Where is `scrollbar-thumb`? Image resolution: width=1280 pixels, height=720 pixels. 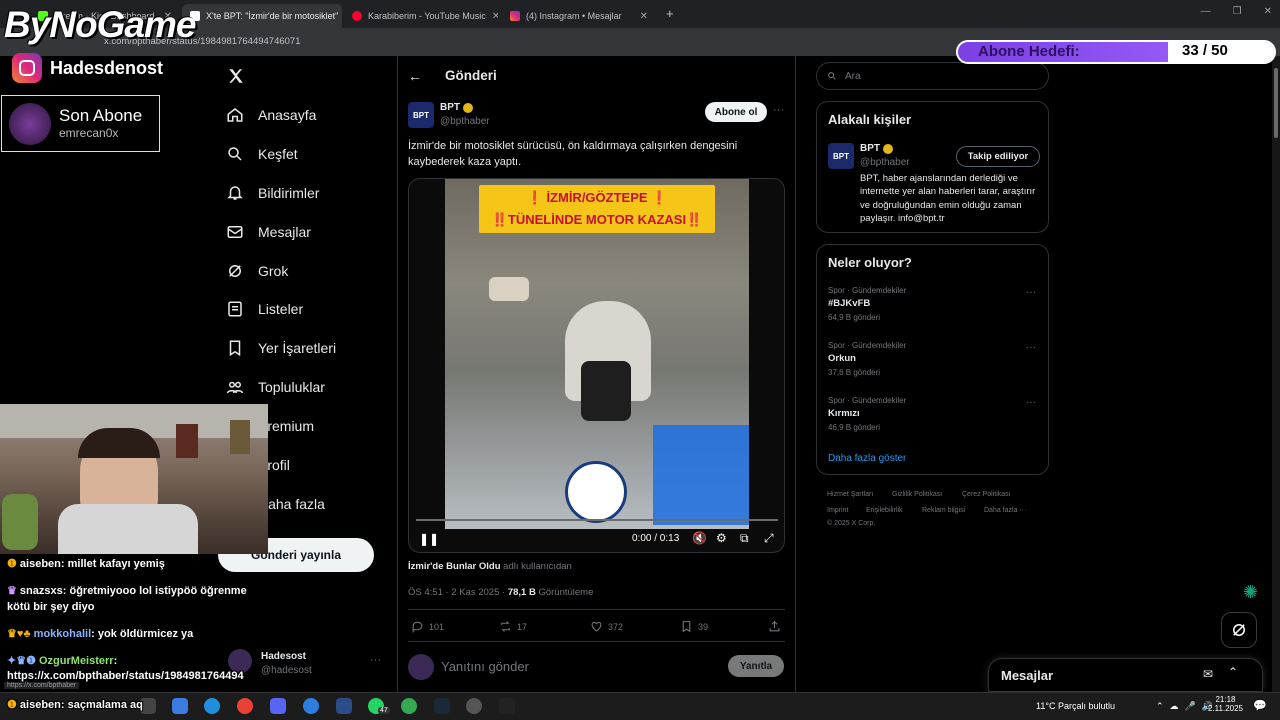 scrollbar-thumb is located at coordinates (1276, 103).